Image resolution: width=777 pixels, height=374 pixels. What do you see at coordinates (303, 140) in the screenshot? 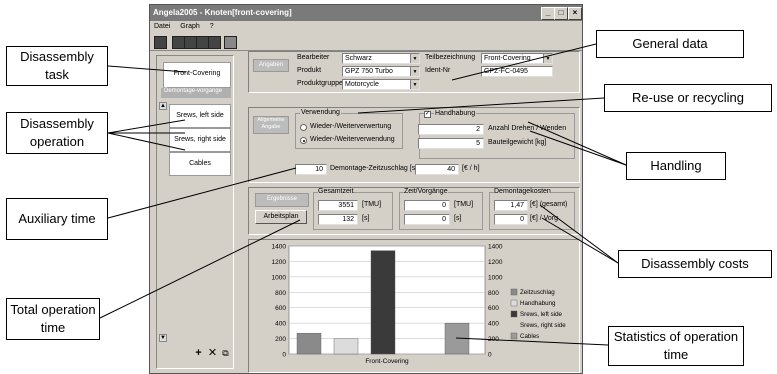
I see `radio-weiterverwendung` at bounding box center [303, 140].